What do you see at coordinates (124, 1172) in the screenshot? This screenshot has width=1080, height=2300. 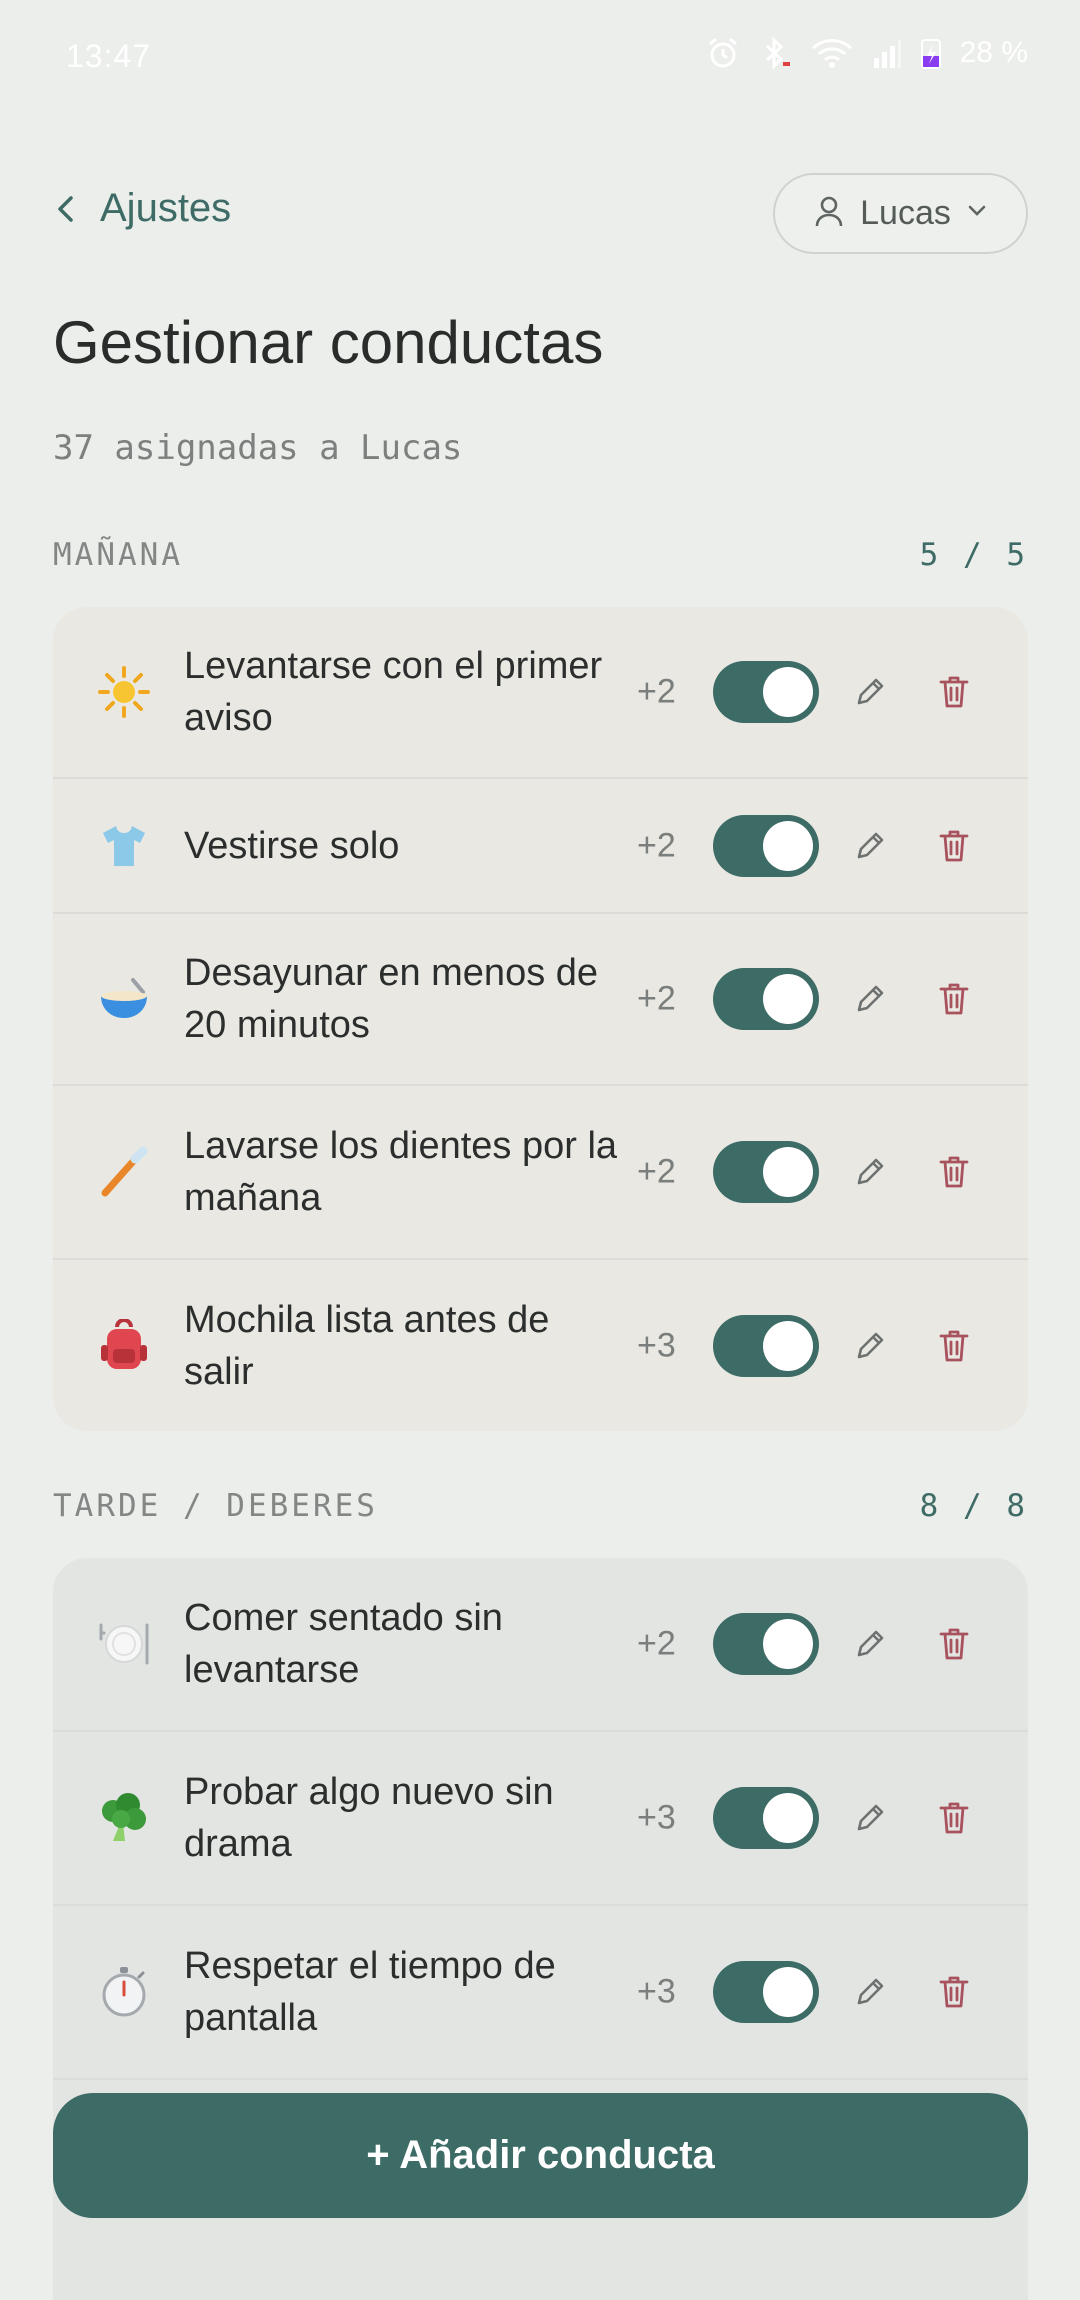 I see `toothbrush-icon` at bounding box center [124, 1172].